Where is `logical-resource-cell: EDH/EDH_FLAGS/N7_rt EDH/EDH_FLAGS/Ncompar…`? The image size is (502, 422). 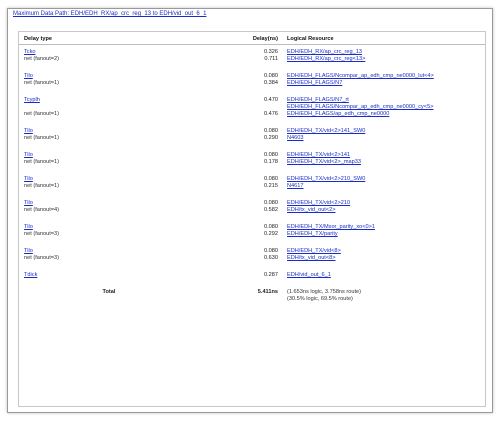 logical-resource-cell: EDH/EDH_FLAGS/N7_rt EDH/EDH_FLAGS/Ncompar… is located at coordinates (383, 104).